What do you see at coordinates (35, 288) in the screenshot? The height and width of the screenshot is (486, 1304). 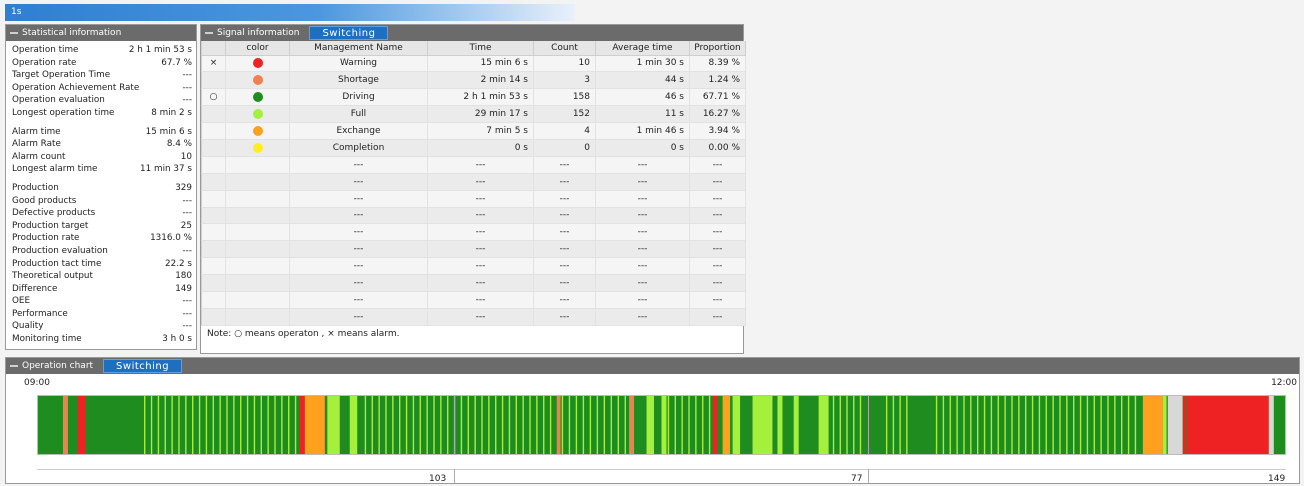 I see `stats-label: Difference` at bounding box center [35, 288].